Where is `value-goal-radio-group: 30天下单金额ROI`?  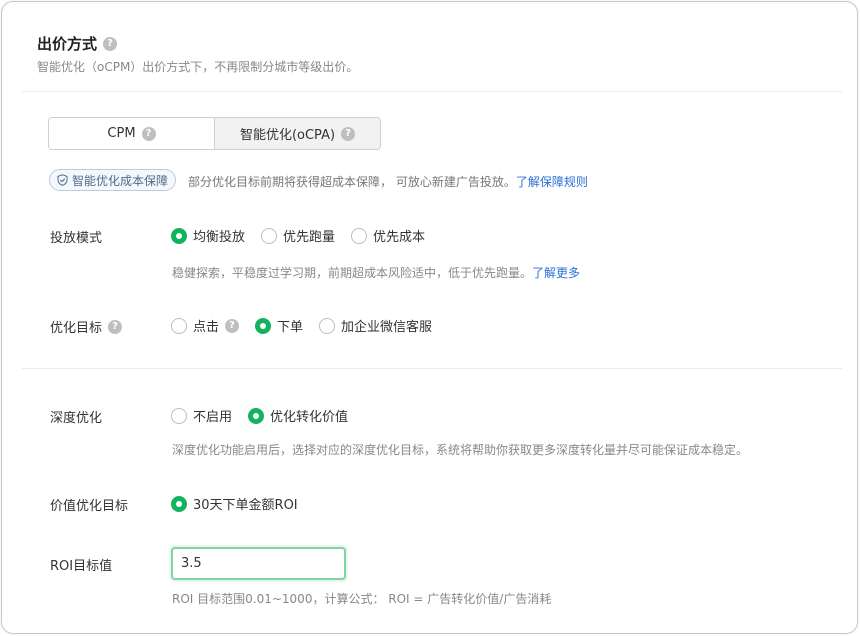 value-goal-radio-group: 30天下单金额ROI is located at coordinates (242, 503).